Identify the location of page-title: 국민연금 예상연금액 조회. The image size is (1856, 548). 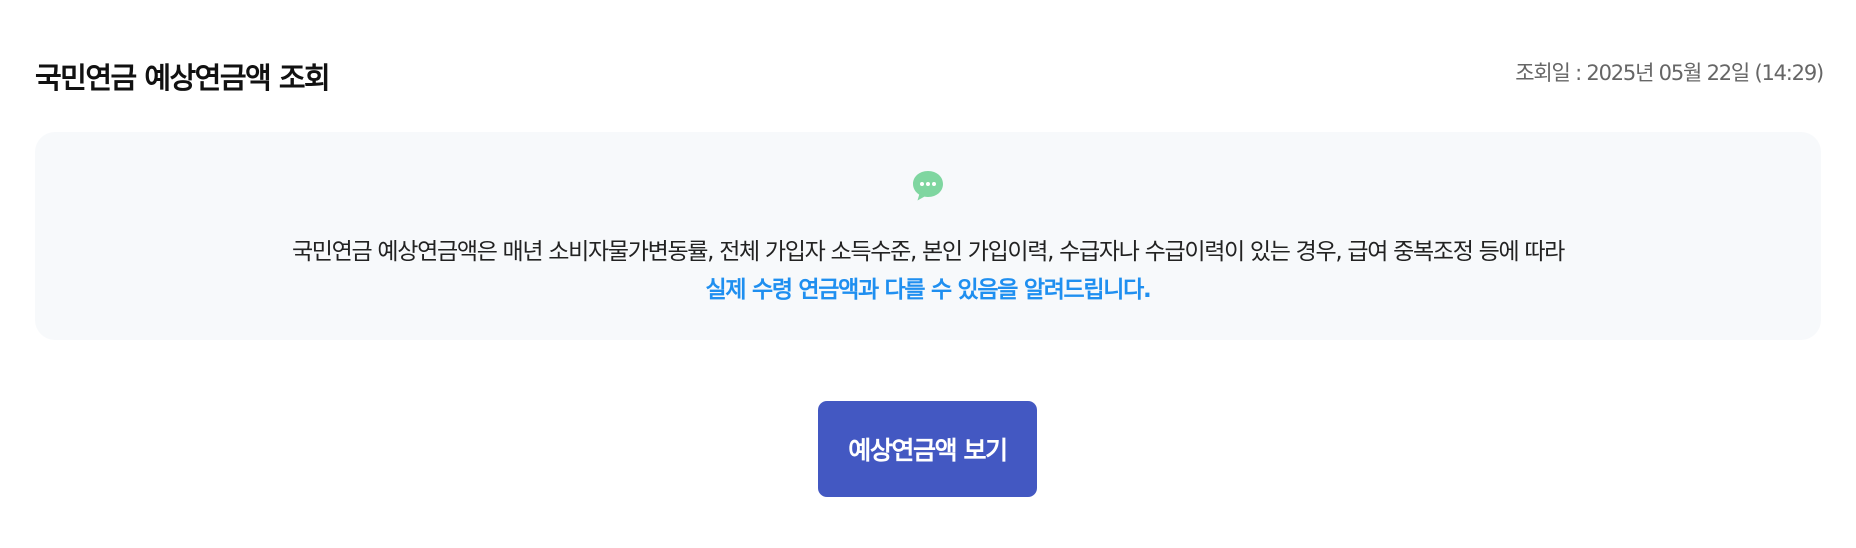
(183, 78).